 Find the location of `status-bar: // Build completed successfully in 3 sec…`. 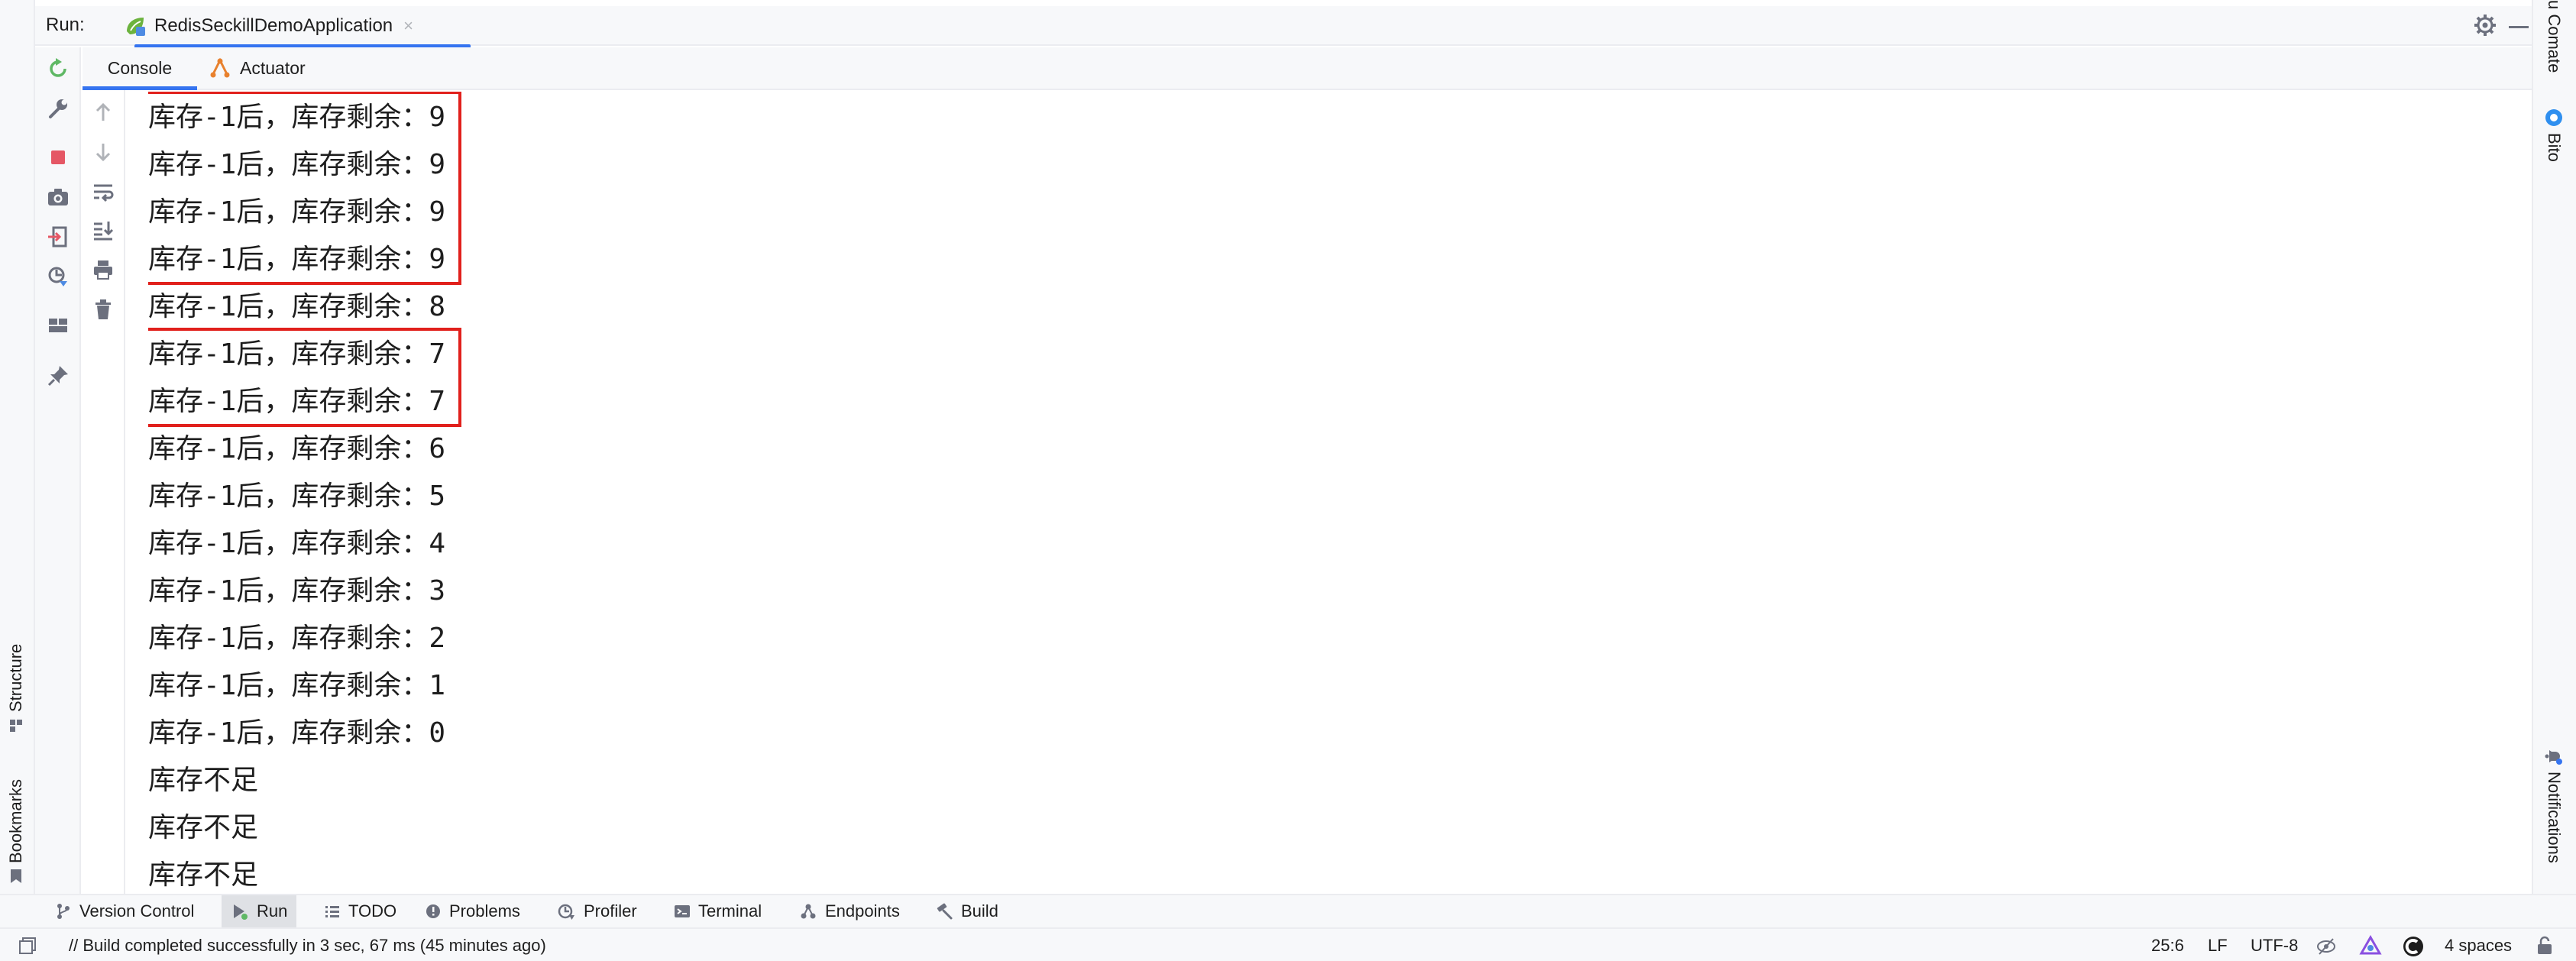

status-bar: // Build completed successfully in 3 sec… is located at coordinates (1288, 944).